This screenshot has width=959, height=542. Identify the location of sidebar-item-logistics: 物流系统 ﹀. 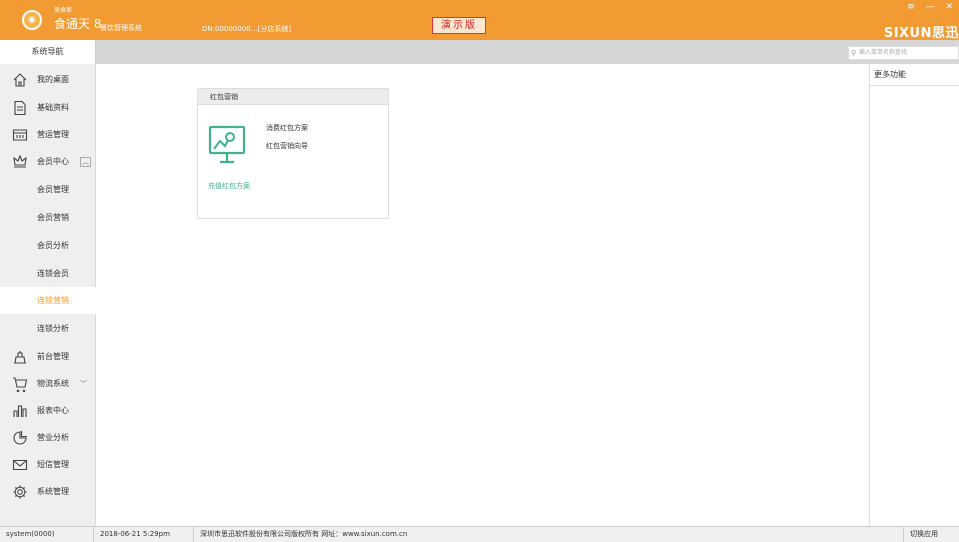
(48, 383).